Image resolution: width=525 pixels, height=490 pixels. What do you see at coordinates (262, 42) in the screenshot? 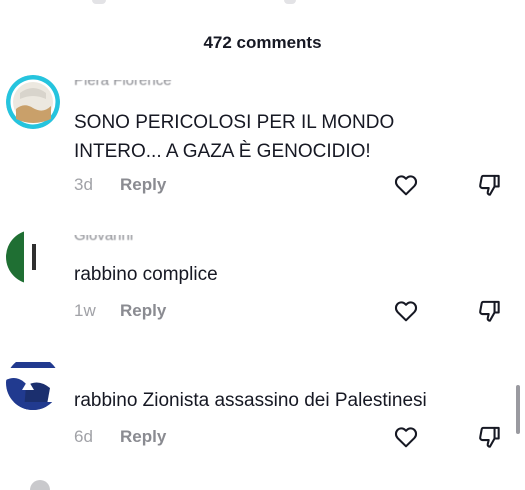
I see `comments-count-title: 472 comments` at bounding box center [262, 42].